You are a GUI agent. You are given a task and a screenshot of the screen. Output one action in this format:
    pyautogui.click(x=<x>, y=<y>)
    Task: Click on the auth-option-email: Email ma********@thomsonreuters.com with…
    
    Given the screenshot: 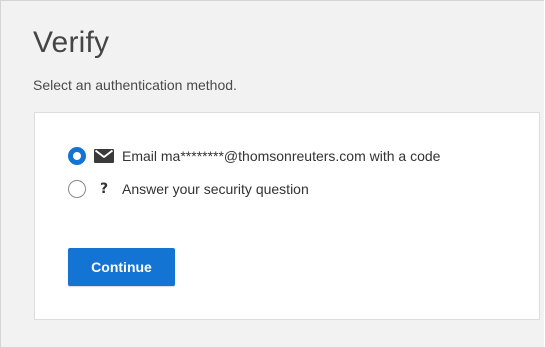 What is the action you would take?
    pyautogui.click(x=254, y=156)
    